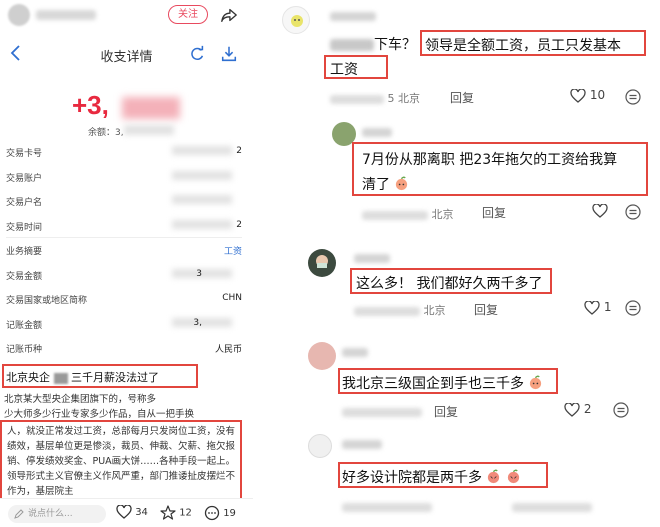 This screenshot has height=527, width=660. I want to click on detail-row: 交易国家或地区简称 CHN, so click(124, 299).